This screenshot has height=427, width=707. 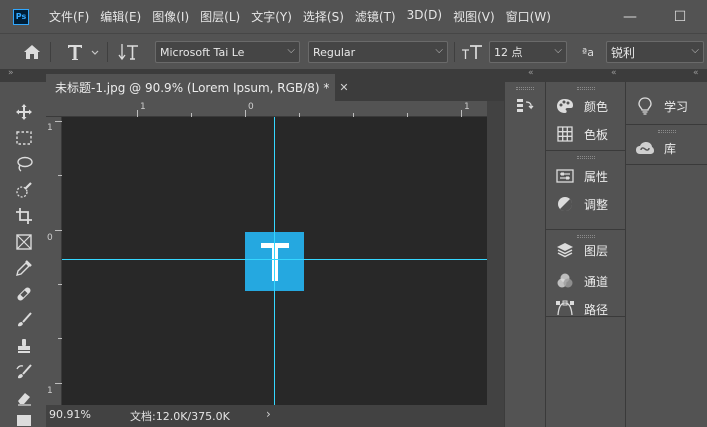 What do you see at coordinates (596, 281) in the screenshot?
I see `panel-label: 通道` at bounding box center [596, 281].